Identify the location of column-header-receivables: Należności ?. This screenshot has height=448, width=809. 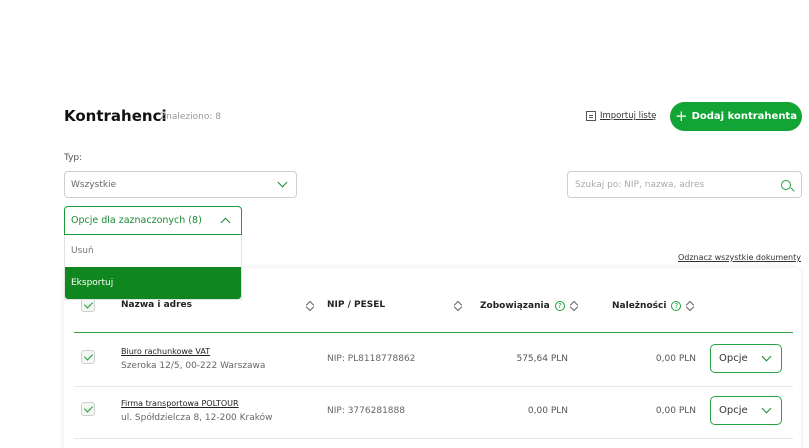
(653, 306).